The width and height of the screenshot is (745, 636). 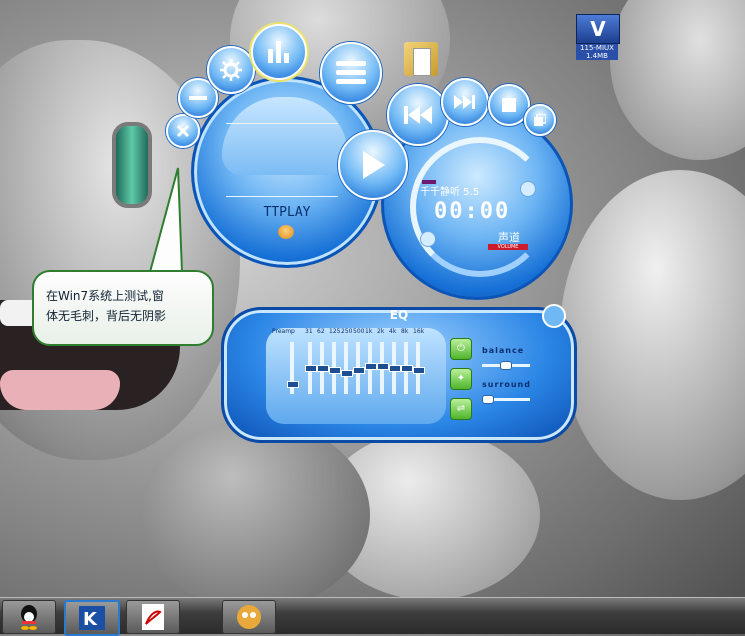 I want to click on annotation-bubble: 在Win7系统上测试,窗 体无毛刺，背后无阴影, so click(x=123, y=308).